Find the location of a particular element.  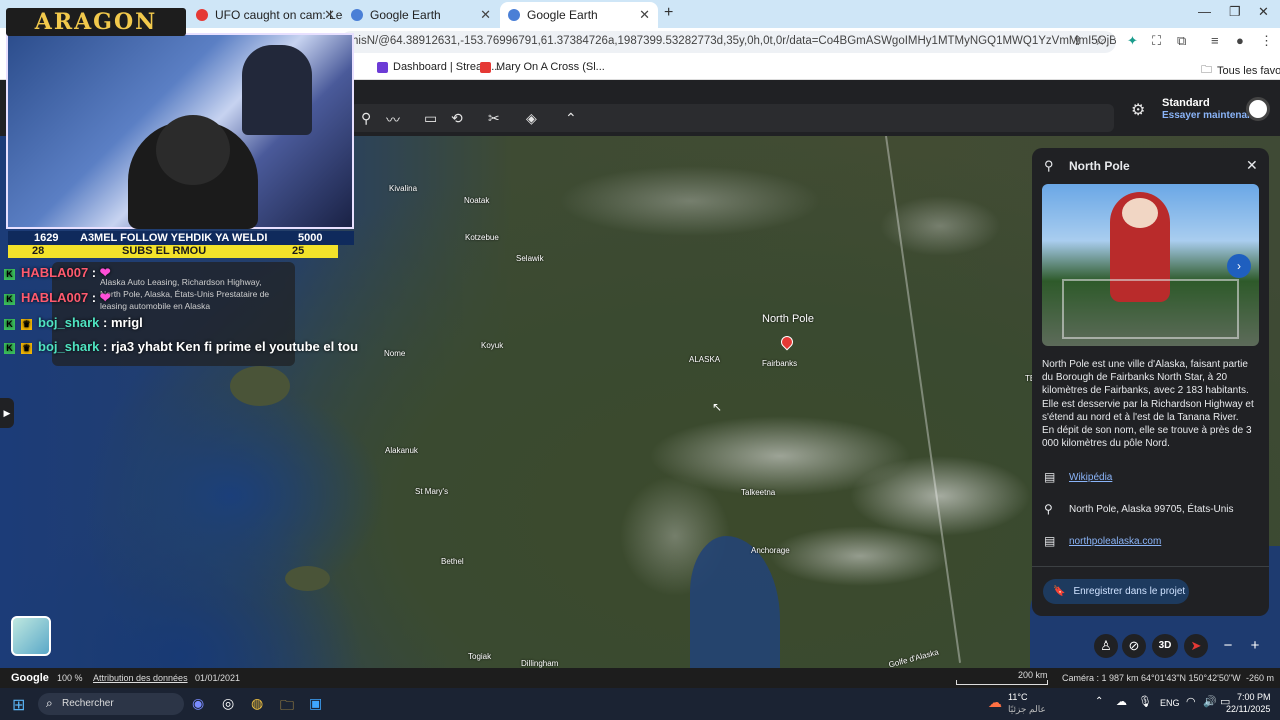

layers-icon: ◈ is located at coordinates (531, 118).